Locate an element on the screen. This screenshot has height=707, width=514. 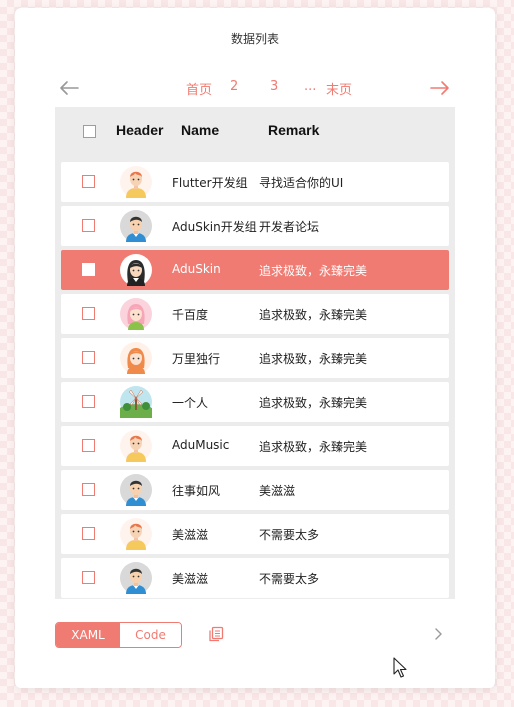
grid-header: Header Name Remark is located at coordinates (255, 130).